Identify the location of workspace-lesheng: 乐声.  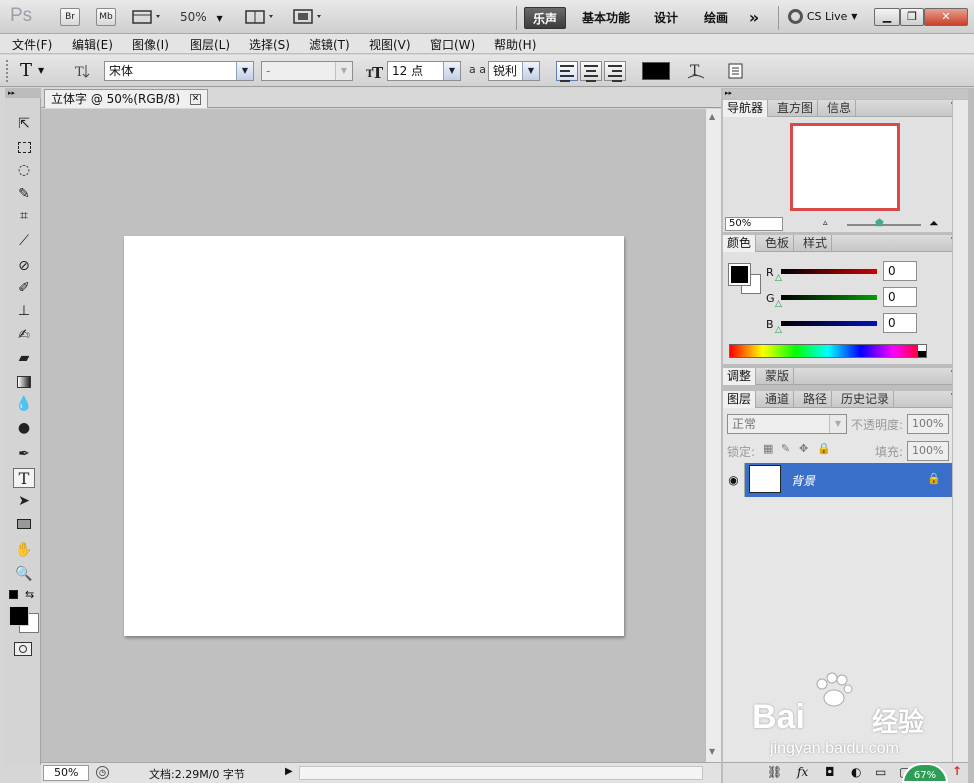
(545, 18).